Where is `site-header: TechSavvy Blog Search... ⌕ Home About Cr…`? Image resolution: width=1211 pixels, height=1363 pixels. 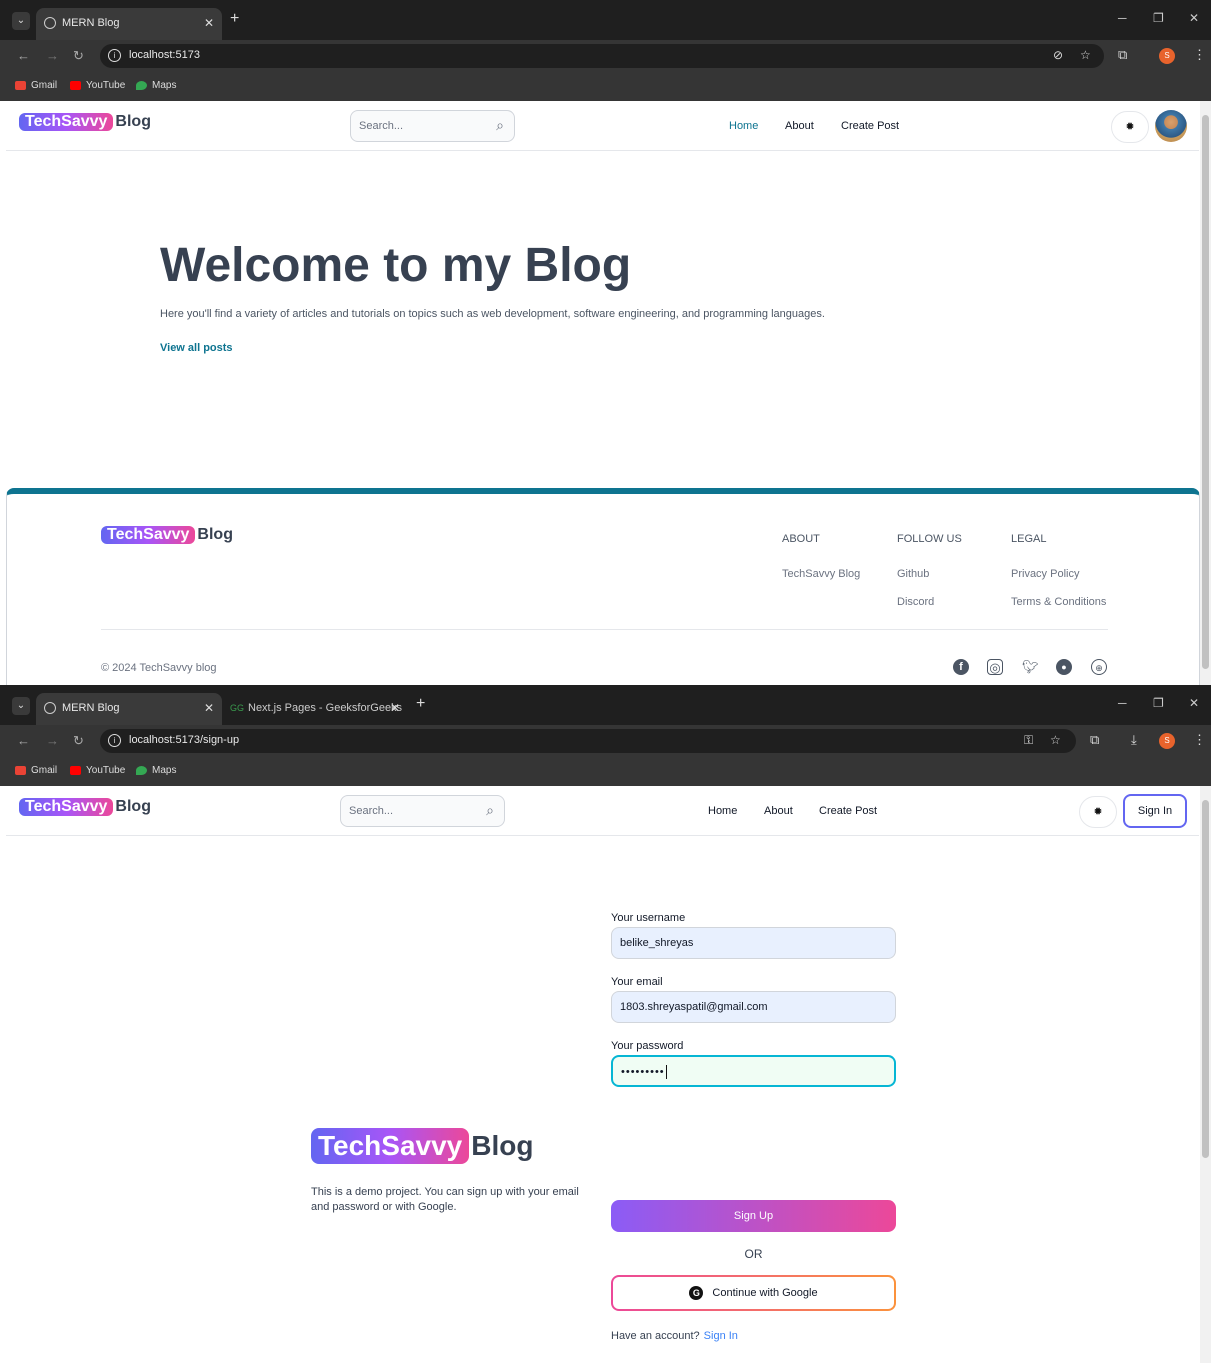 site-header: TechSavvy Blog Search... ⌕ Home About Cr… is located at coordinates (602, 811).